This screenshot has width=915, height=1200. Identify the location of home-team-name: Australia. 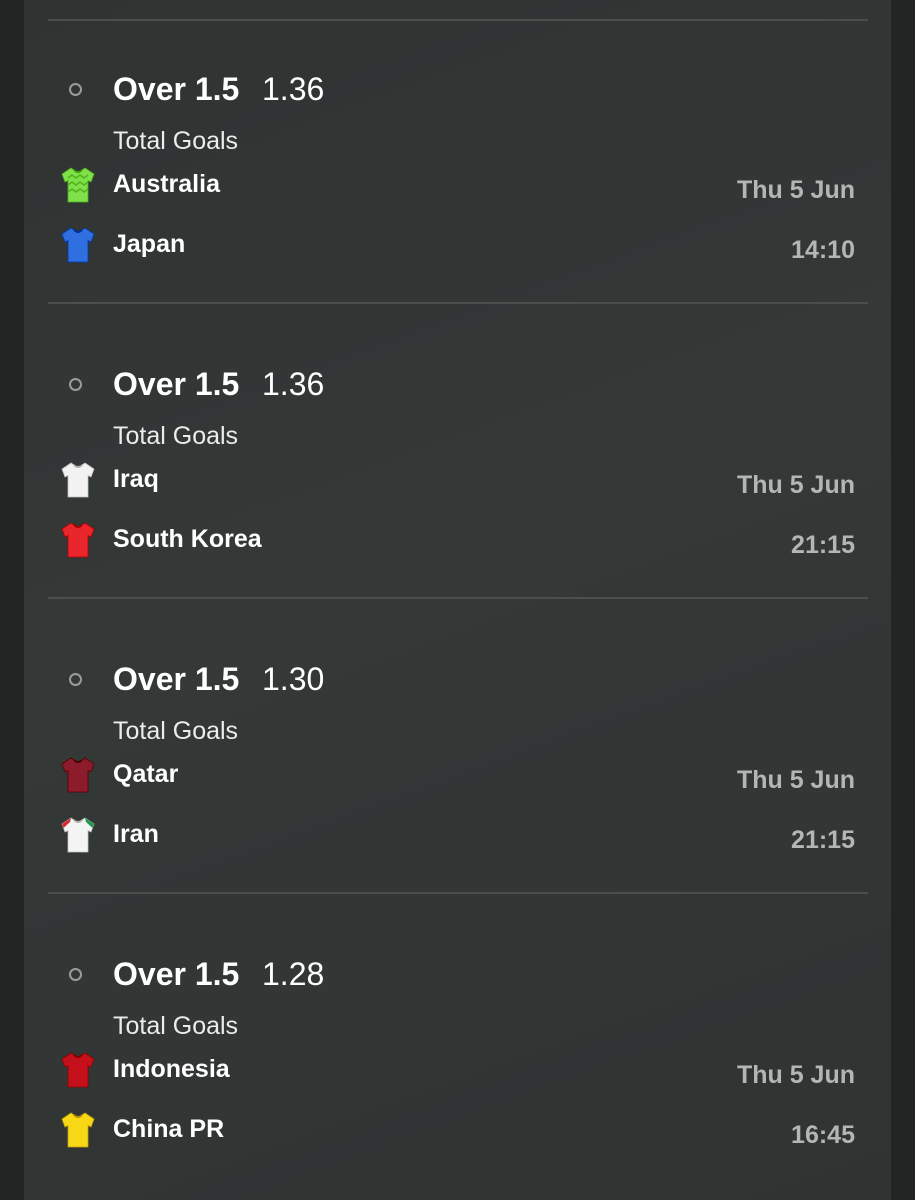
(166, 184).